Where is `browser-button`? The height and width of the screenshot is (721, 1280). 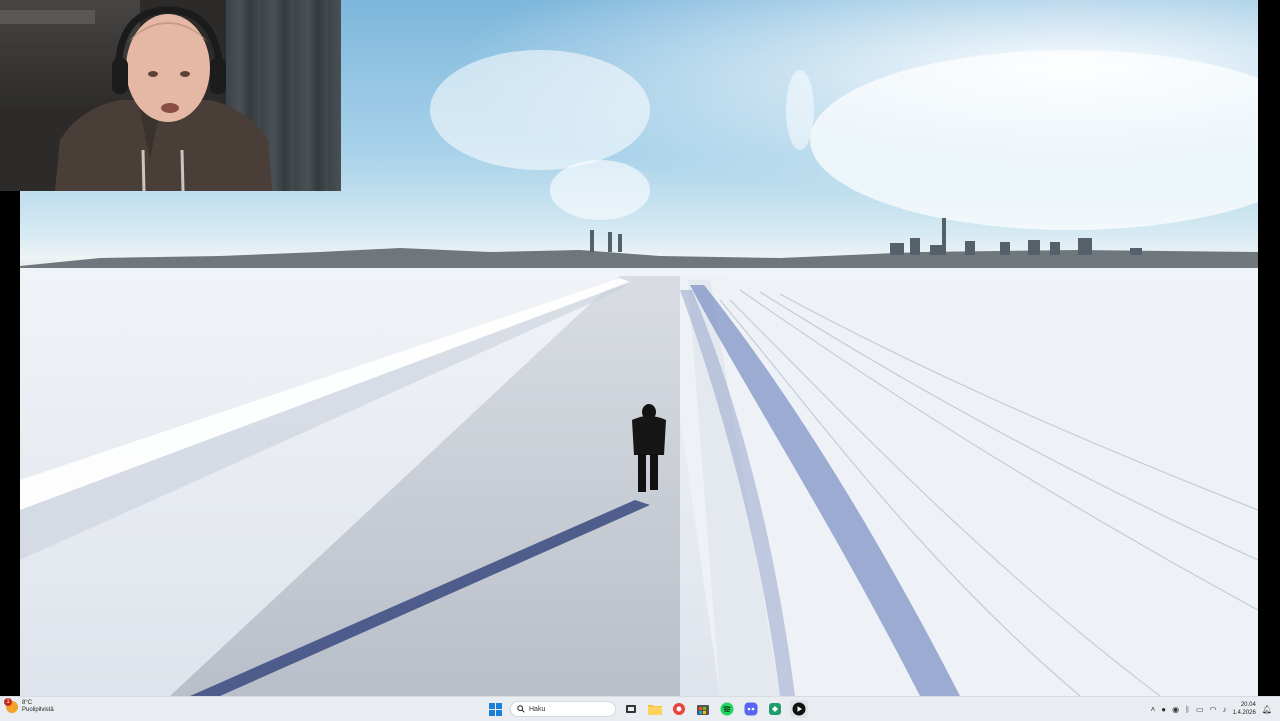 browser-button is located at coordinates (679, 709).